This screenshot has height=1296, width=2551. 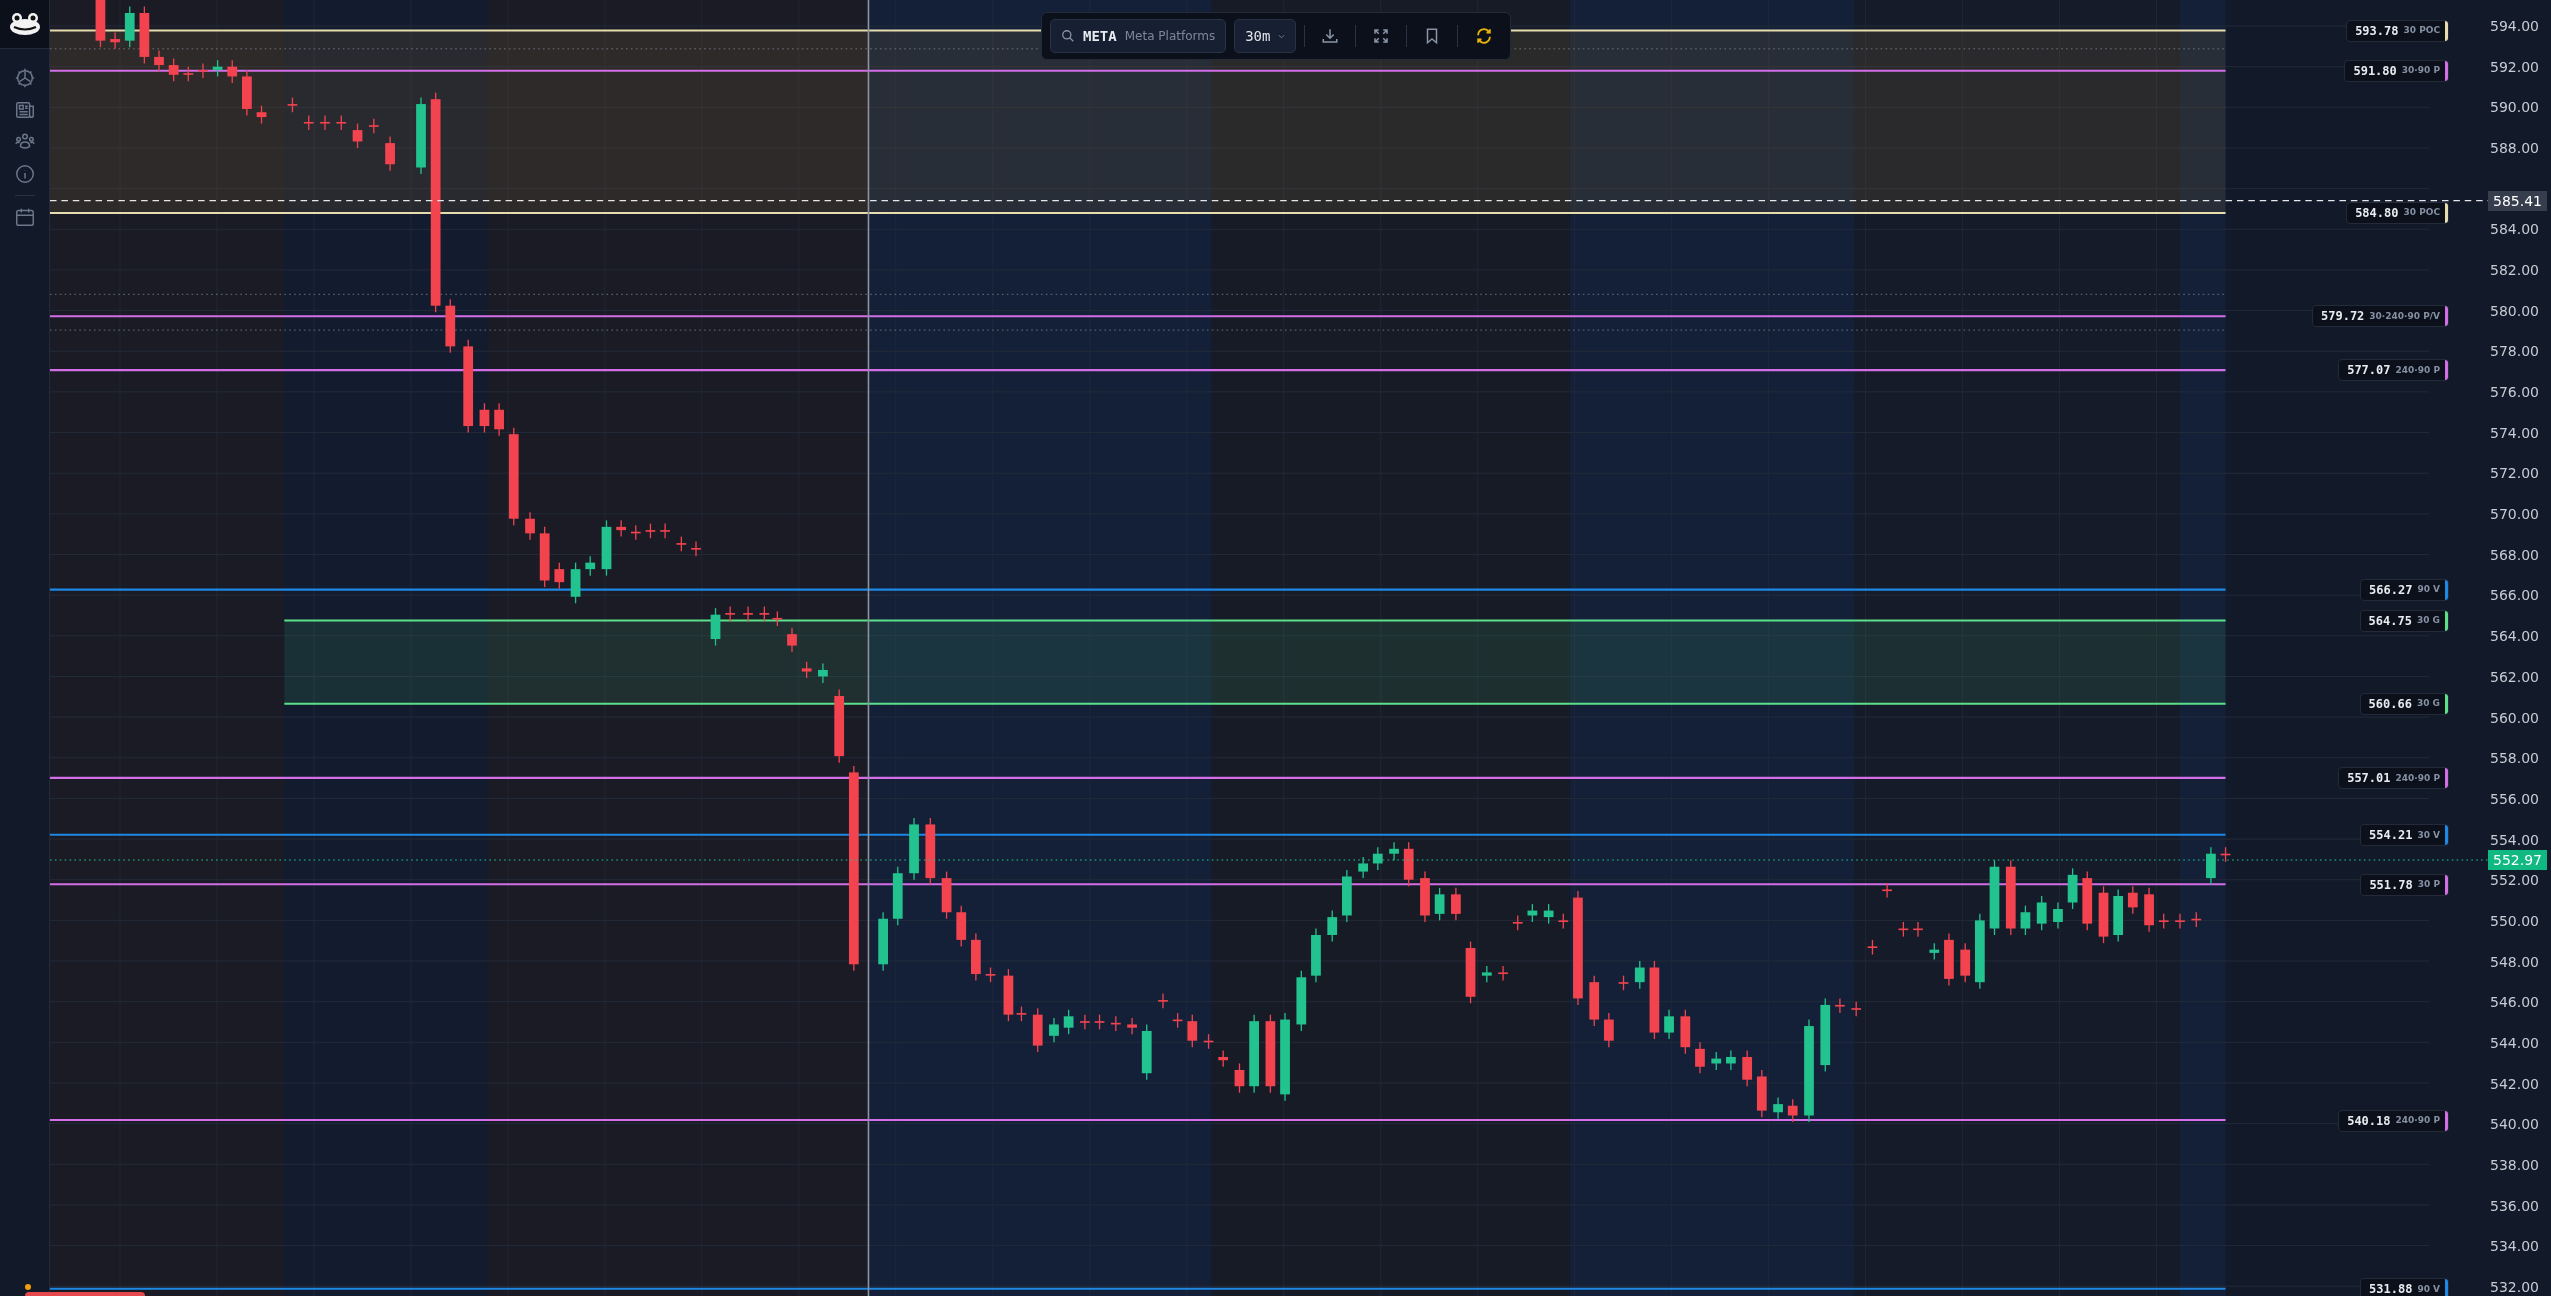 I want to click on price-axis-label: 584.00, so click(x=2514, y=229).